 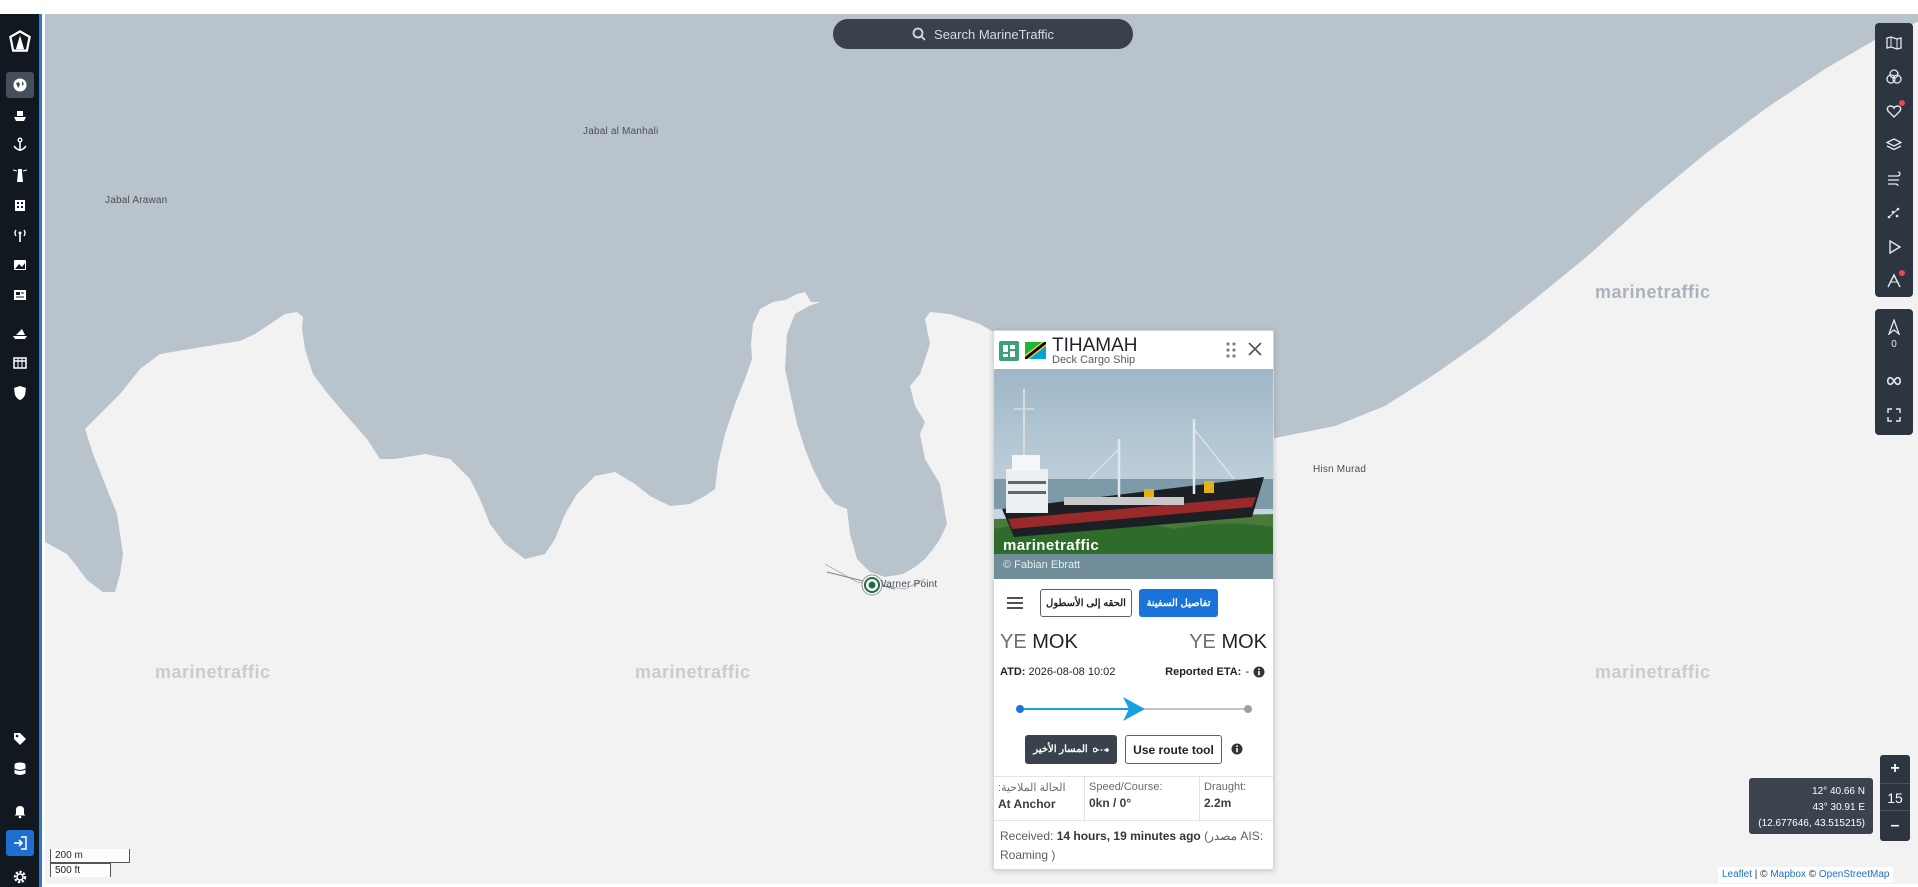 I want to click on reported-eta: Reported ETA: -, so click(x=1215, y=672).